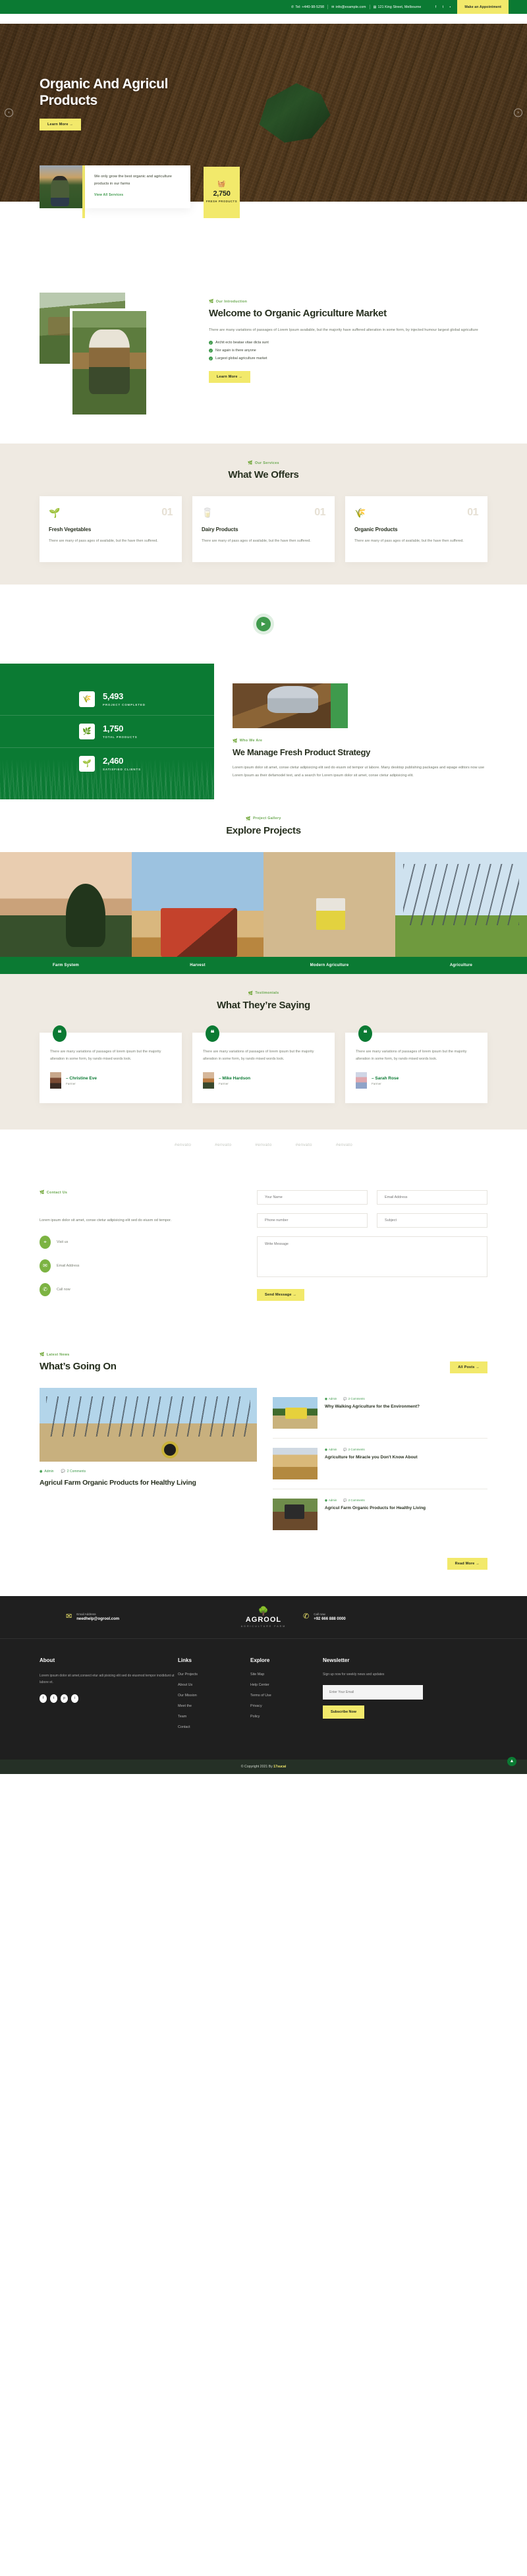  I want to click on footer-link: Our Mission, so click(214, 1696).